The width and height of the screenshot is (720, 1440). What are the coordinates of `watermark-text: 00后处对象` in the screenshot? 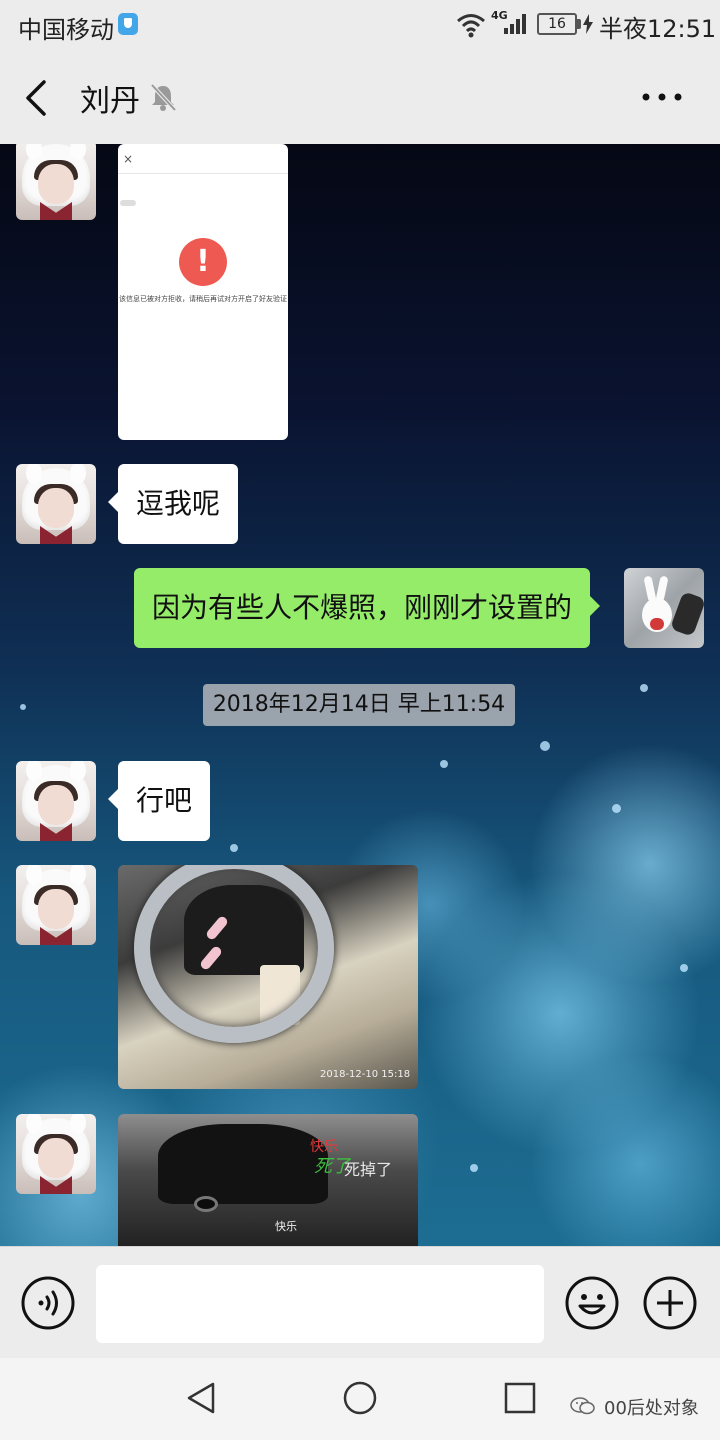 It's located at (651, 1408).